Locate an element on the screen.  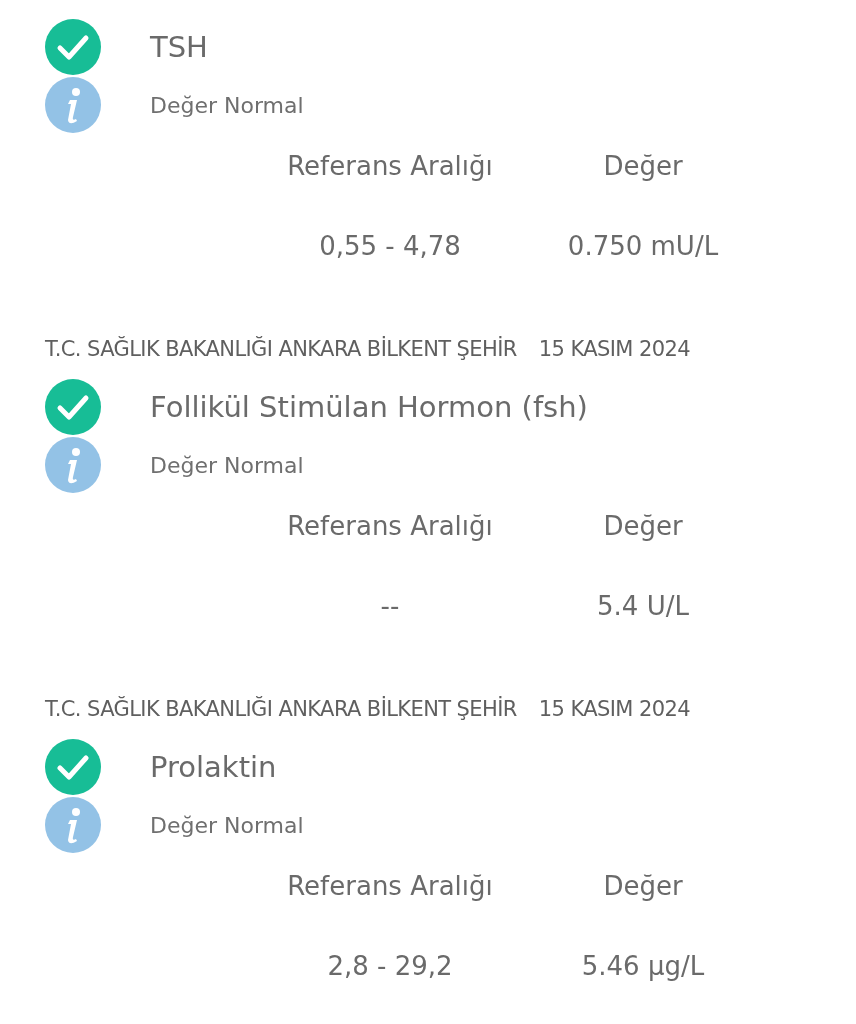
test-name: Prolaktin is located at coordinates (213, 767).